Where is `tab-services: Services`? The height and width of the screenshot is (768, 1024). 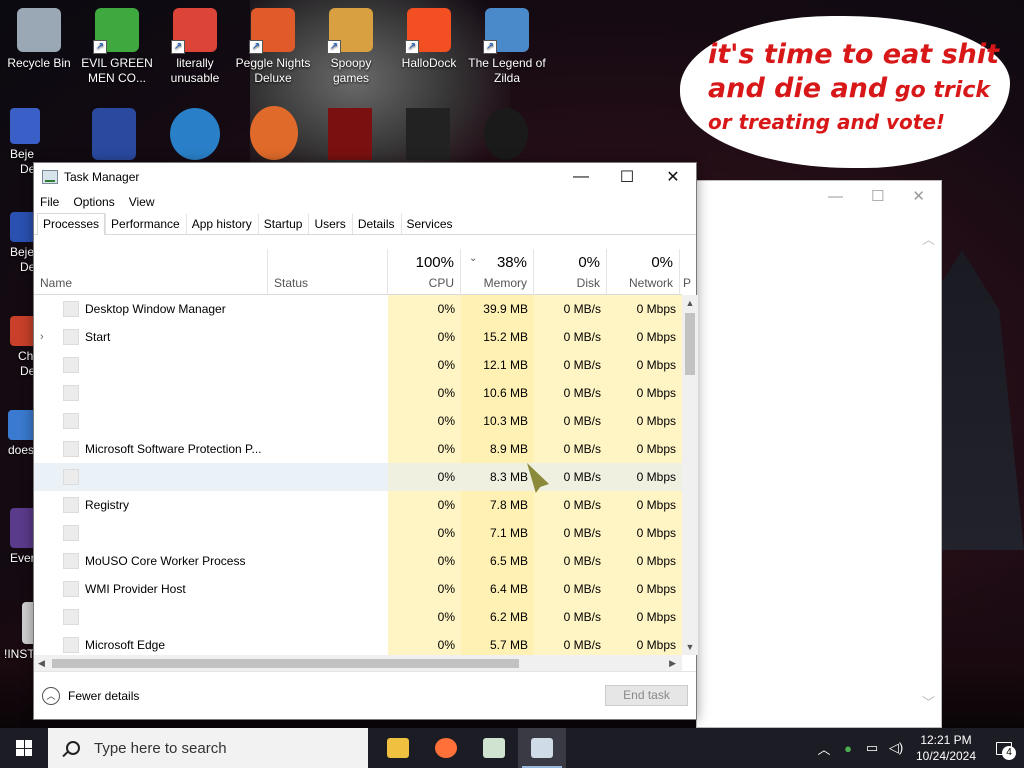
tab-services: Services is located at coordinates (429, 223).